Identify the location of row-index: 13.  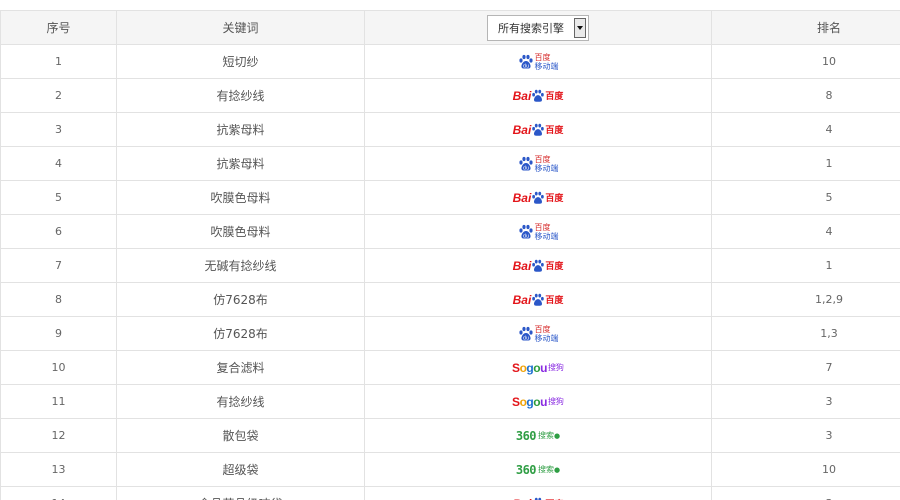
(58, 469).